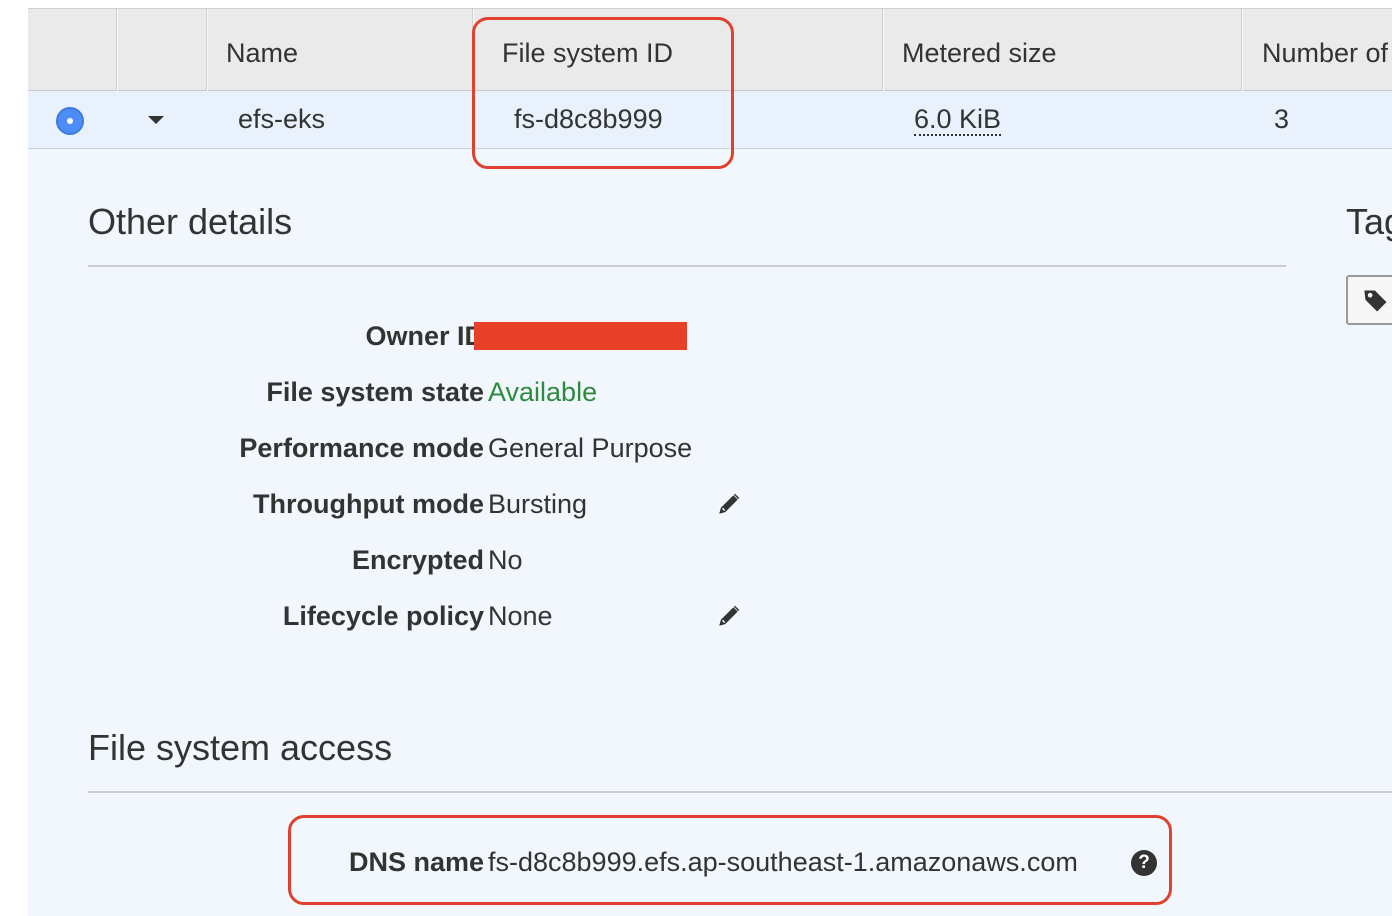 This screenshot has height=916, width=1392. Describe the element at coordinates (1375, 301) in the screenshot. I see `tag-icon` at that location.